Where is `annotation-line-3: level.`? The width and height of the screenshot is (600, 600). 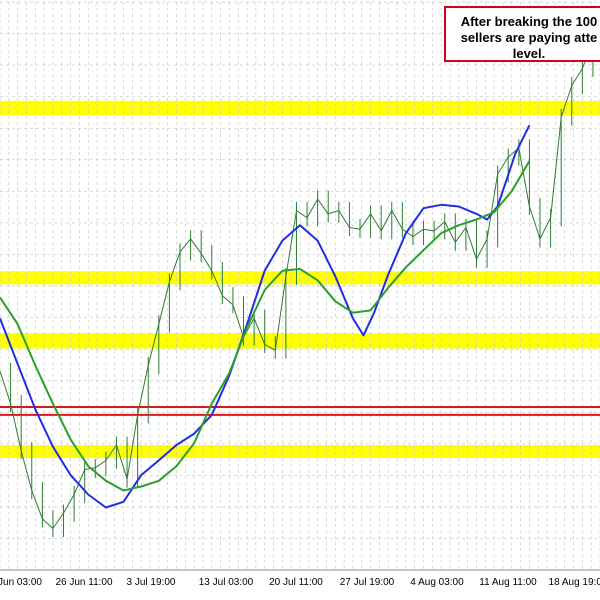
annotation-line-3: level. is located at coordinates (529, 53).